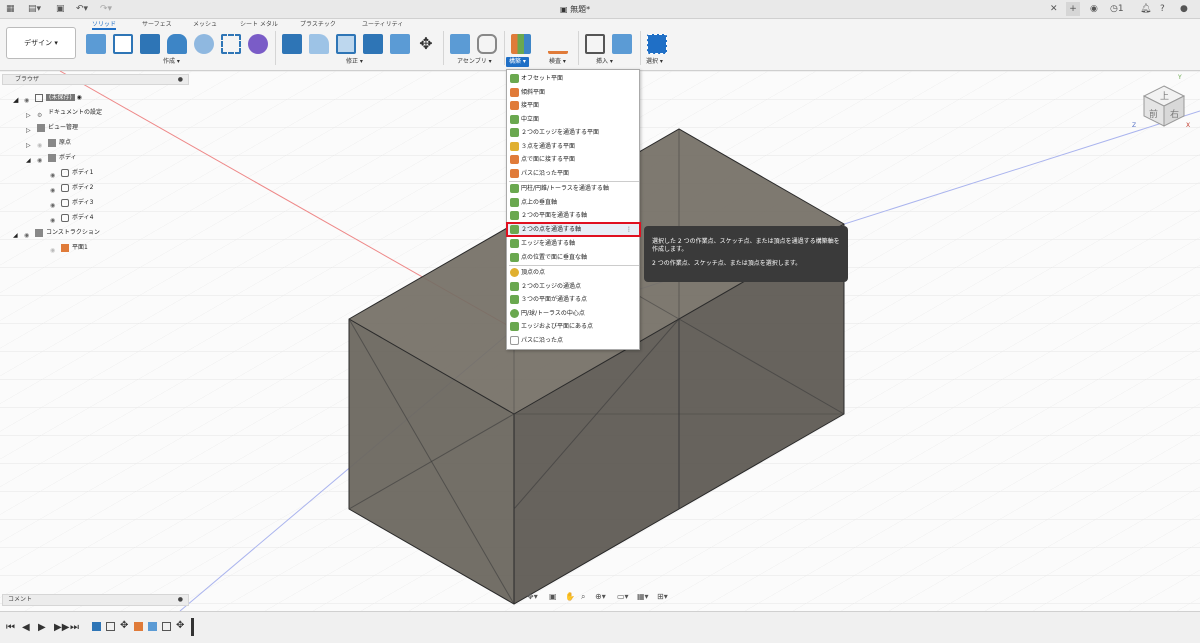 This screenshot has height=643, width=1200. Describe the element at coordinates (573, 132) in the screenshot. I see `menu-item-plane-through-two-edges: ２つのエッジを通過する平面` at that location.